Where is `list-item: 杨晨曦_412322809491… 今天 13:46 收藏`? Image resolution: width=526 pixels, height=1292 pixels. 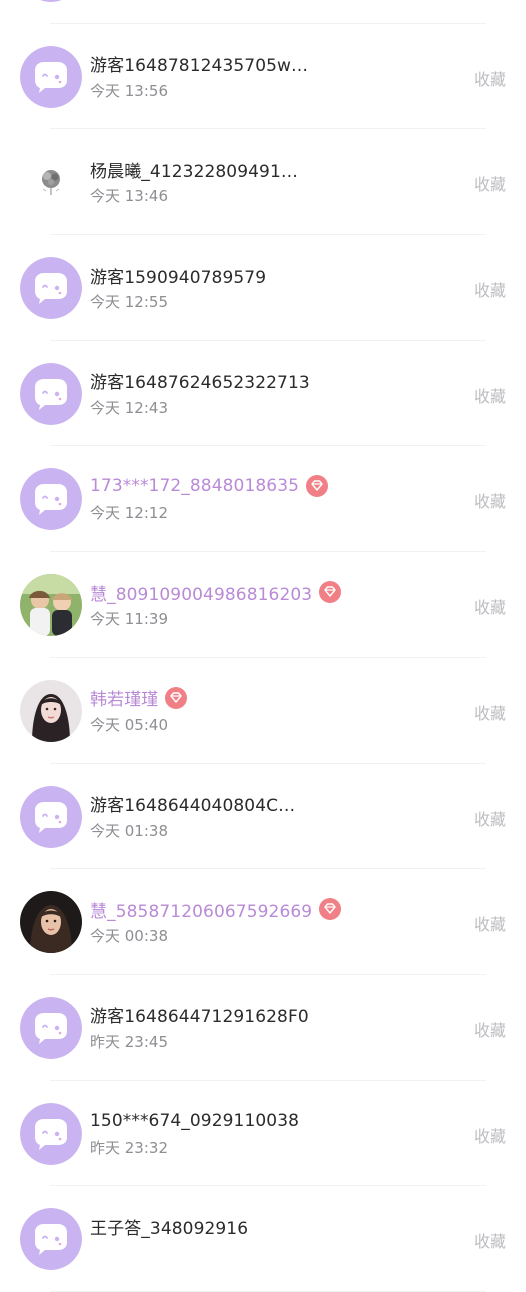 list-item: 杨晨曦_412322809491… 今天 13:46 收藏 is located at coordinates (263, 182).